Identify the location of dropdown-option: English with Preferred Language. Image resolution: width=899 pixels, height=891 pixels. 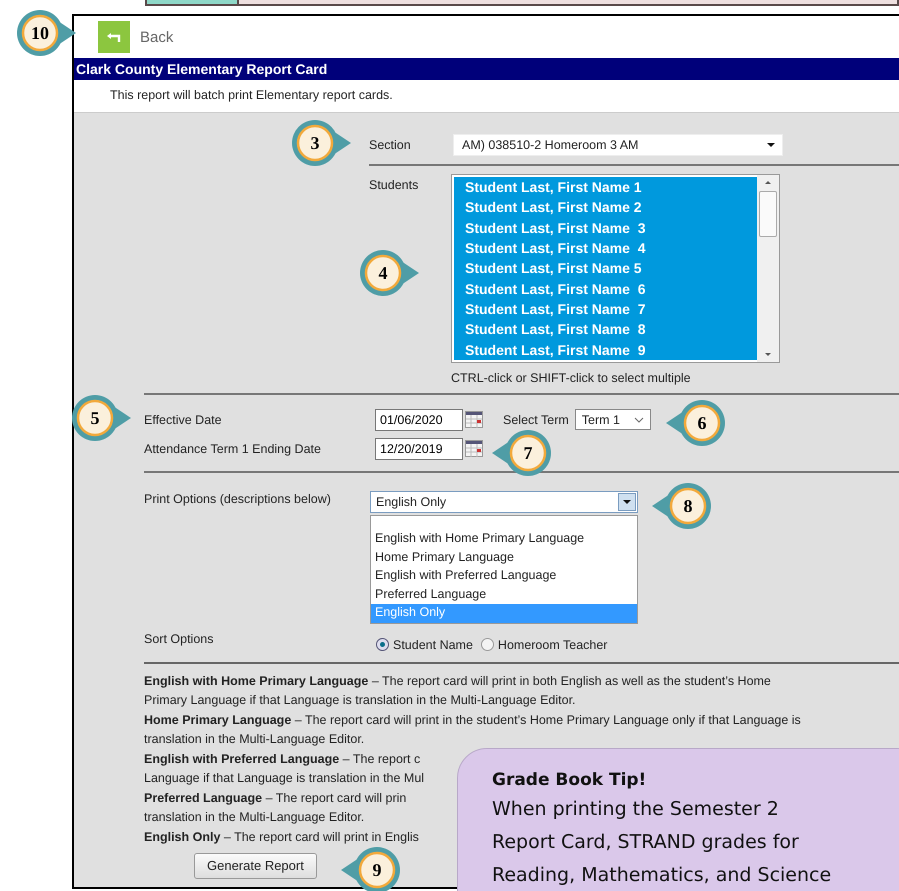
(504, 576).